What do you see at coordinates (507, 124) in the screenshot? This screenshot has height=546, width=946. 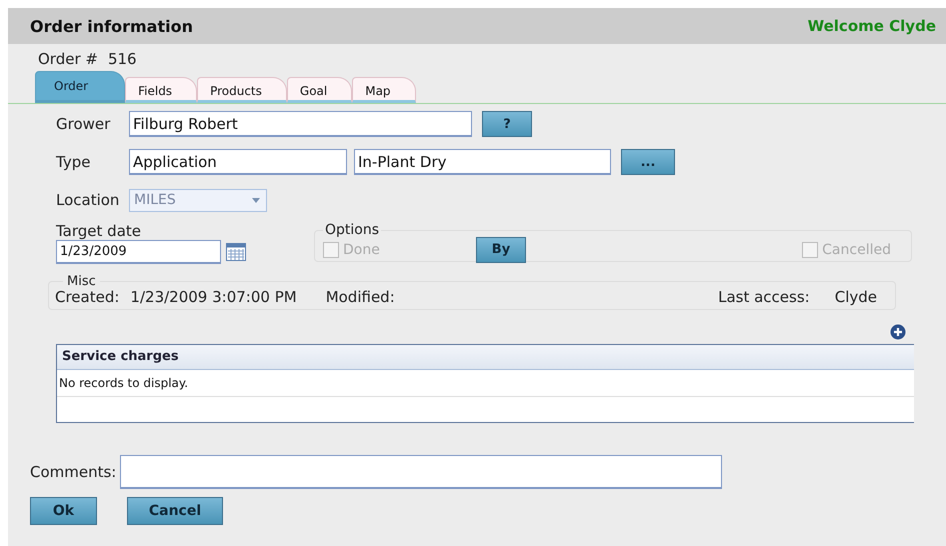 I see `lookup-button: ?` at bounding box center [507, 124].